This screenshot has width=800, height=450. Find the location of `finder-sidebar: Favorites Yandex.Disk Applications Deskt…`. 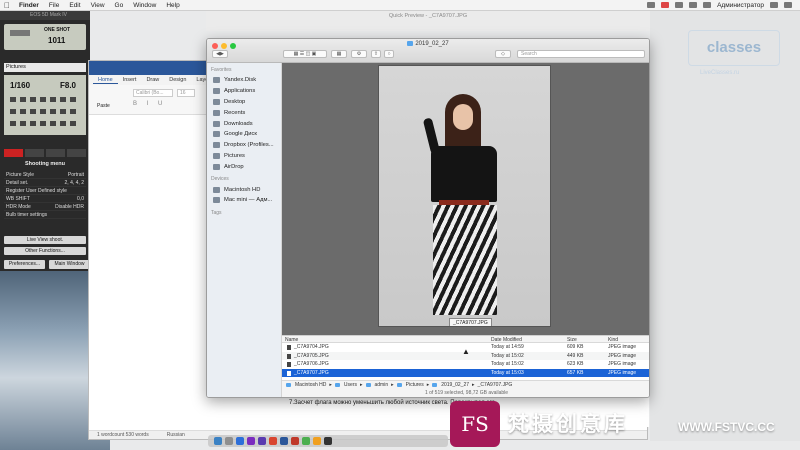

finder-sidebar: Favorites Yandex.Disk Applications Deskt… is located at coordinates (244, 230).